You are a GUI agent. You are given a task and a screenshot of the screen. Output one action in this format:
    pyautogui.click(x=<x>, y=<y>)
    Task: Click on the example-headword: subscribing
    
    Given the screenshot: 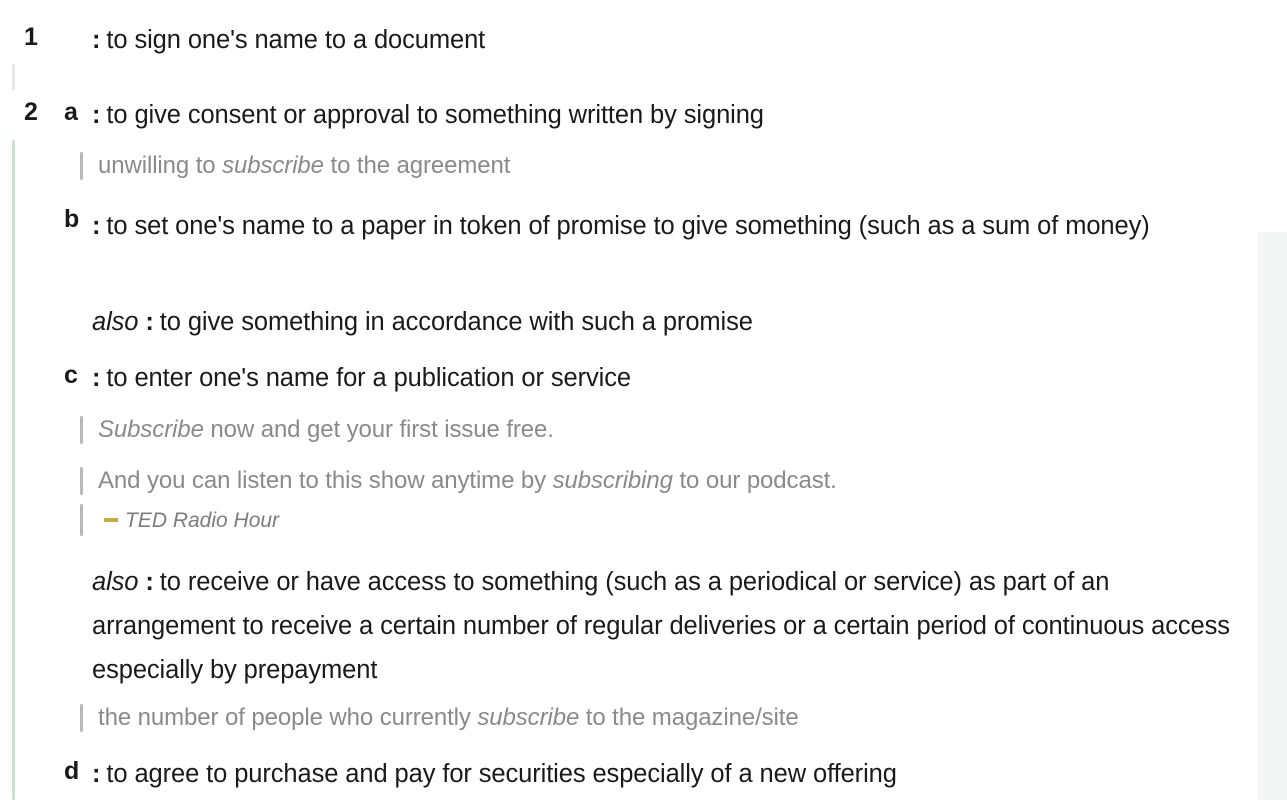 What is the action you would take?
    pyautogui.click(x=612, y=480)
    